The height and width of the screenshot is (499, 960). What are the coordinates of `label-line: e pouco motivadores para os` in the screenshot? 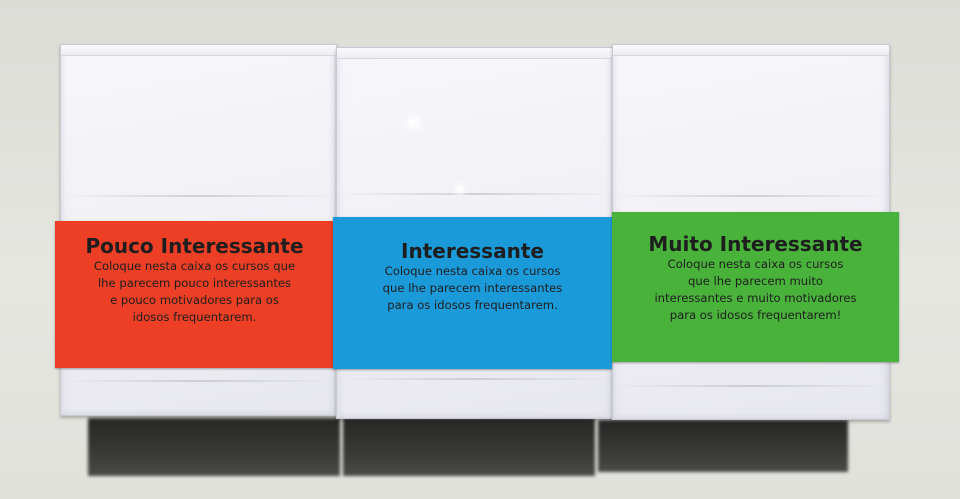 It's located at (194, 300).